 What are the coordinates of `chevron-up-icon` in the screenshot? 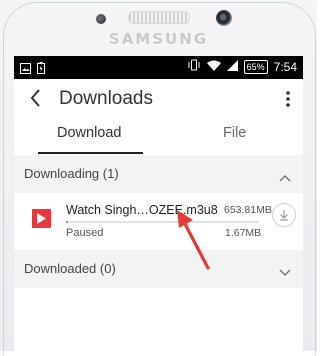 It's located at (285, 178).